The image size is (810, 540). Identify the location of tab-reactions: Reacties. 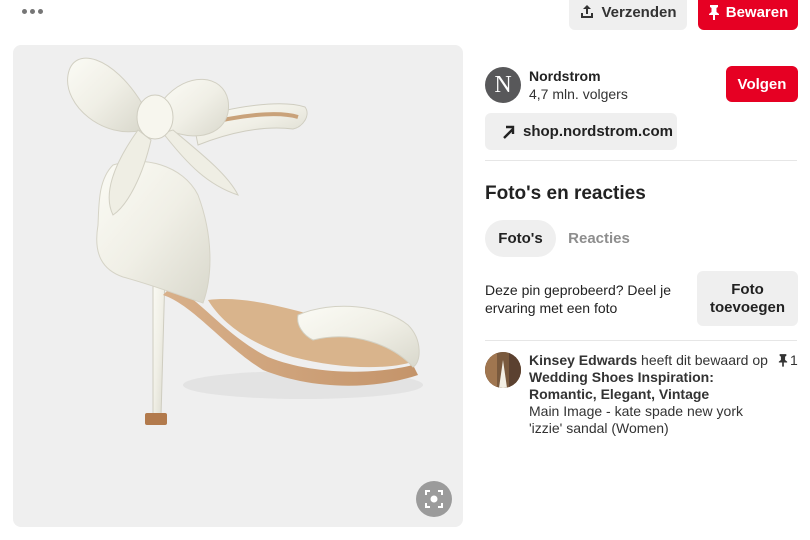
(599, 238).